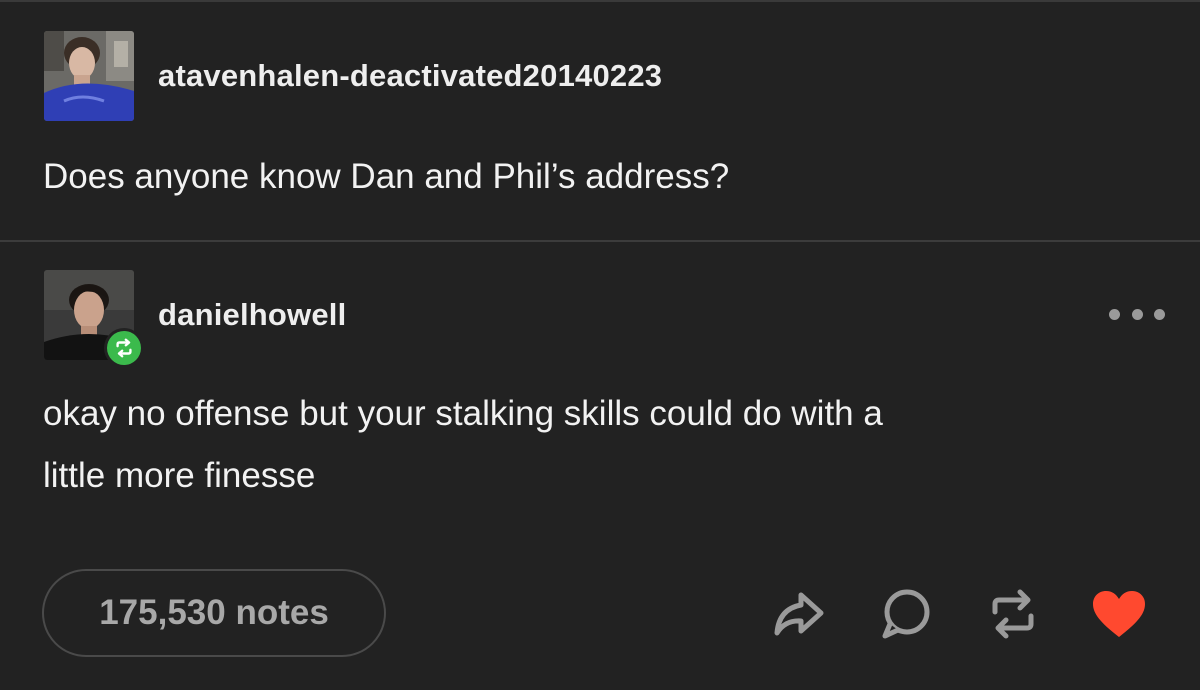  I want to click on avatar-image, so click(89, 76).